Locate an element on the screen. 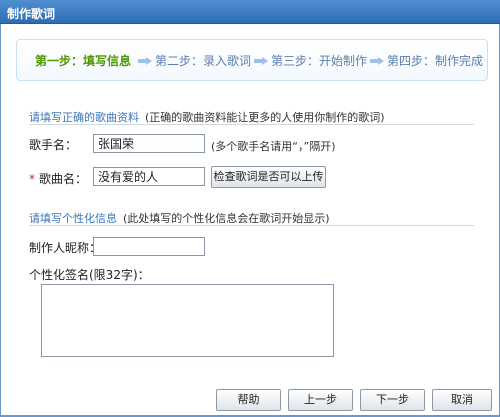 Image resolution: width=500 pixels, height=417 pixels. singer-hint: (多个歌手名请用“，”隔开) is located at coordinates (273, 146).